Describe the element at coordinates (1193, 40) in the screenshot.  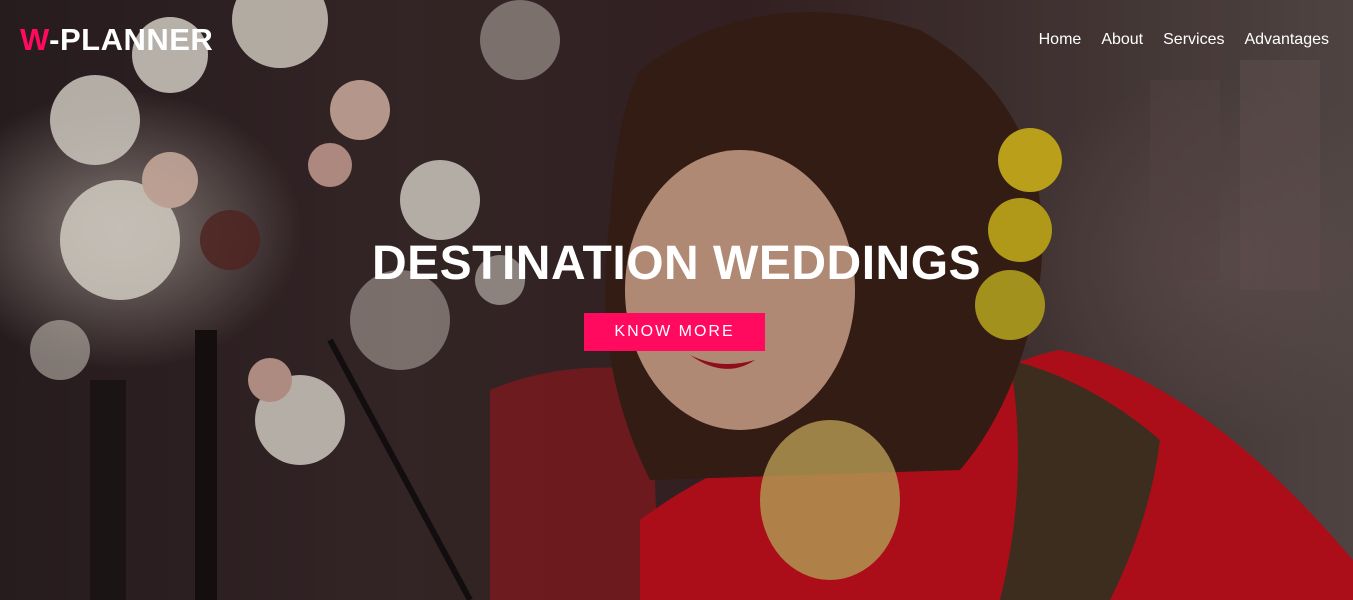
I see `nav-link-services: Services` at that location.